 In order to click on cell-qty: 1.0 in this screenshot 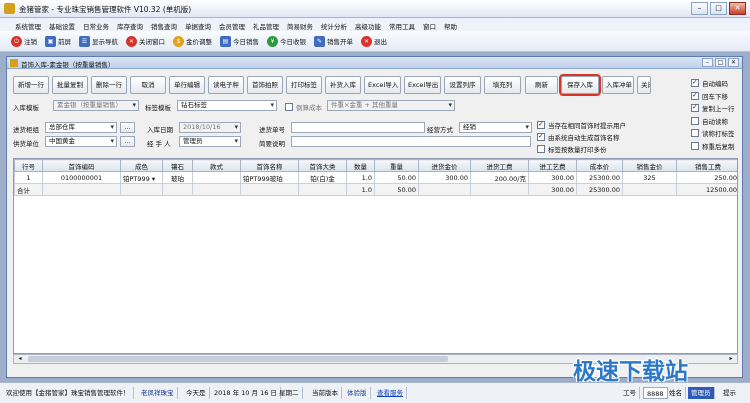, I will do `click(360, 177)`.